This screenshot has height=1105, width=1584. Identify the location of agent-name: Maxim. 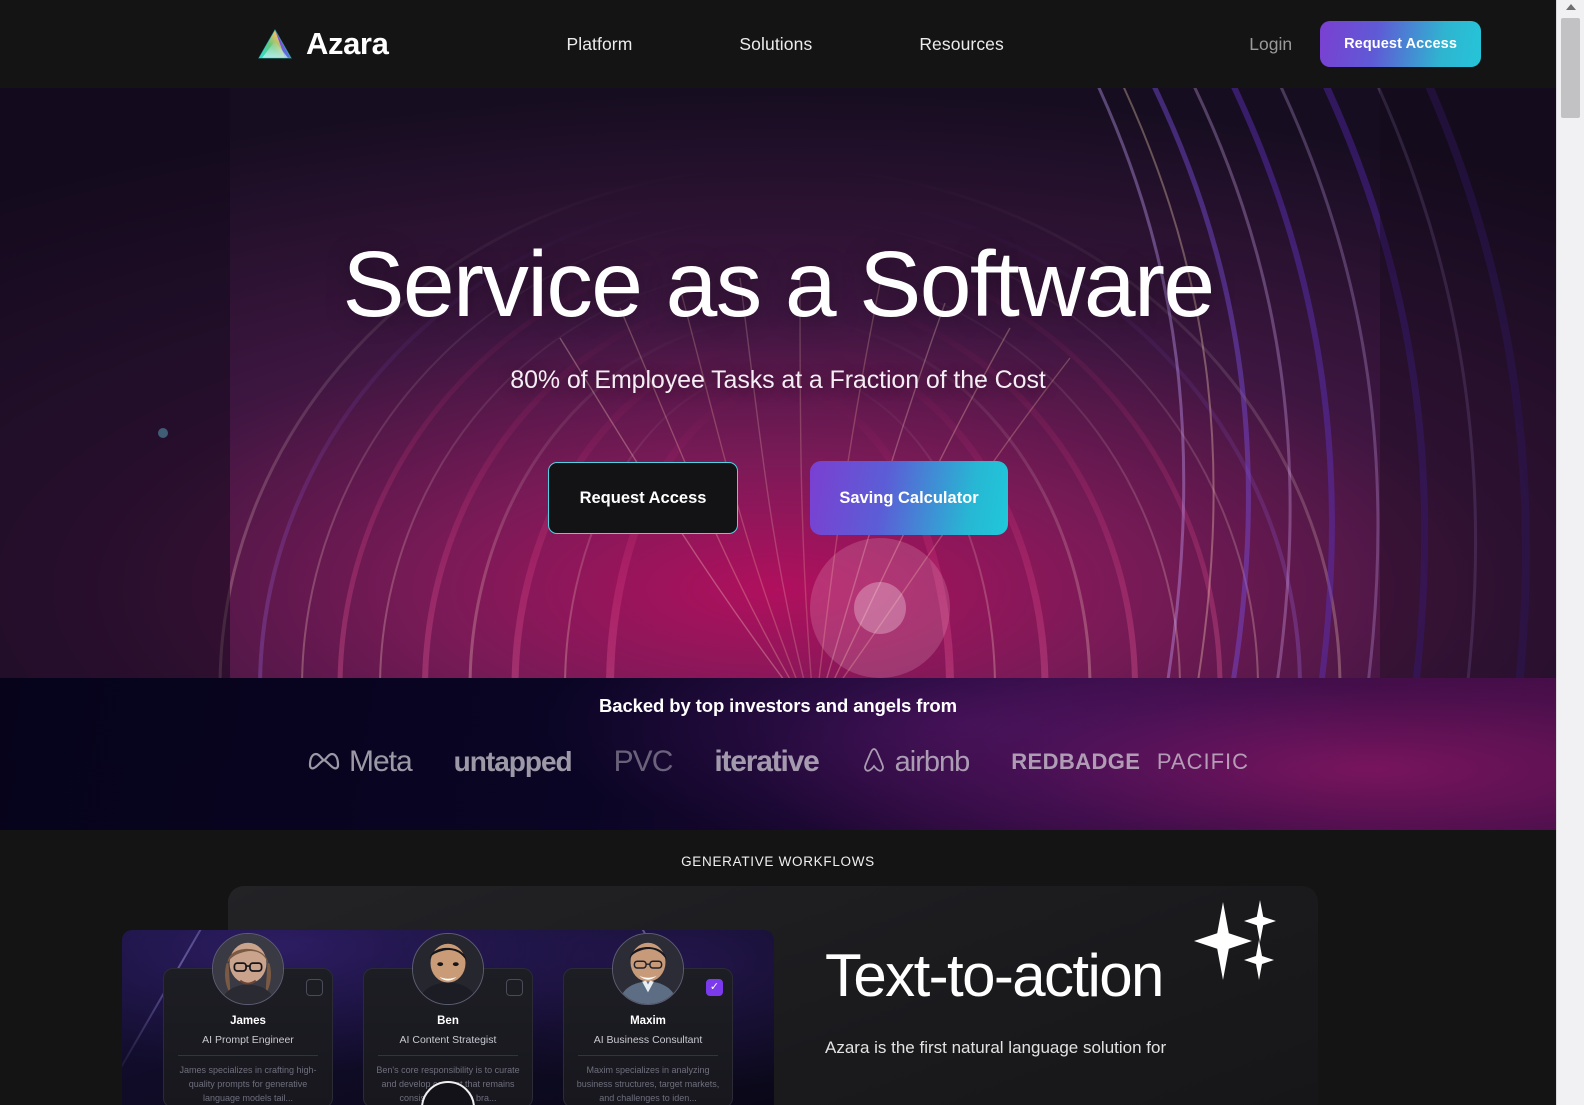
(648, 1021).